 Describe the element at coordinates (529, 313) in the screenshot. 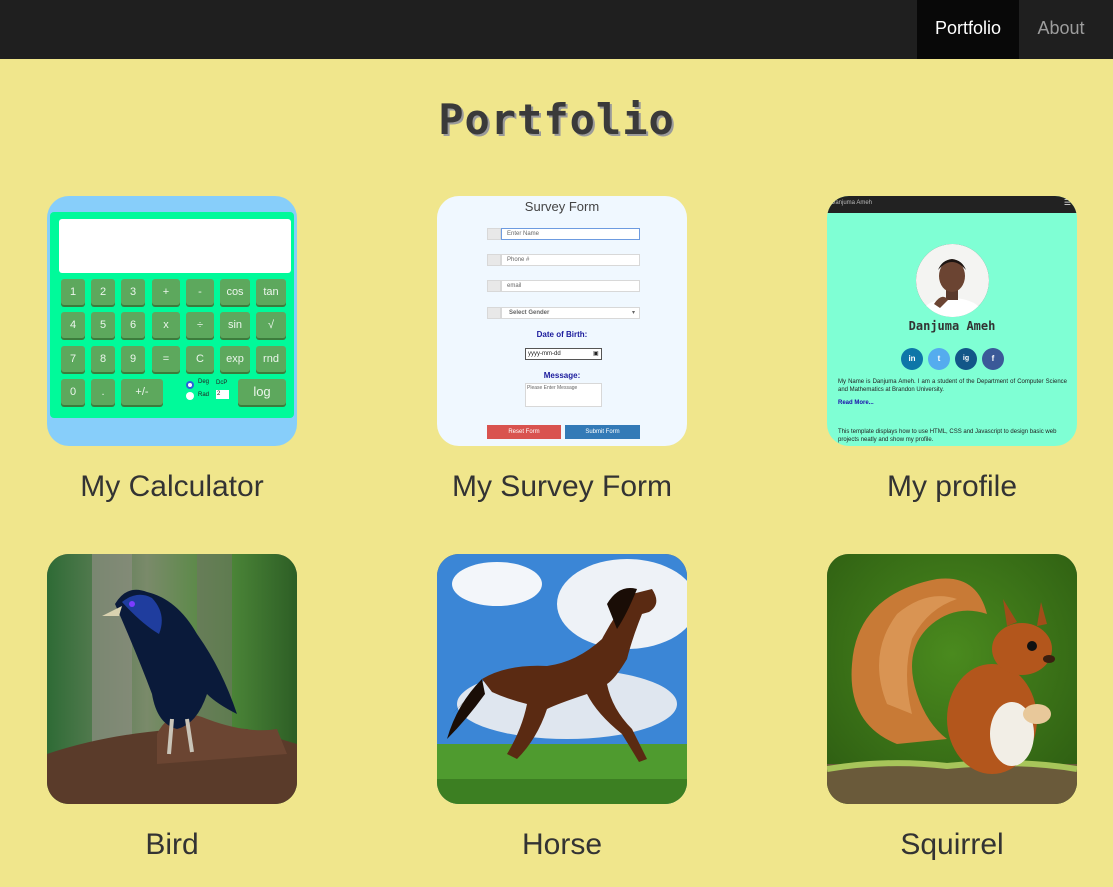

I see `gender-placeholder: Select Gender` at that location.